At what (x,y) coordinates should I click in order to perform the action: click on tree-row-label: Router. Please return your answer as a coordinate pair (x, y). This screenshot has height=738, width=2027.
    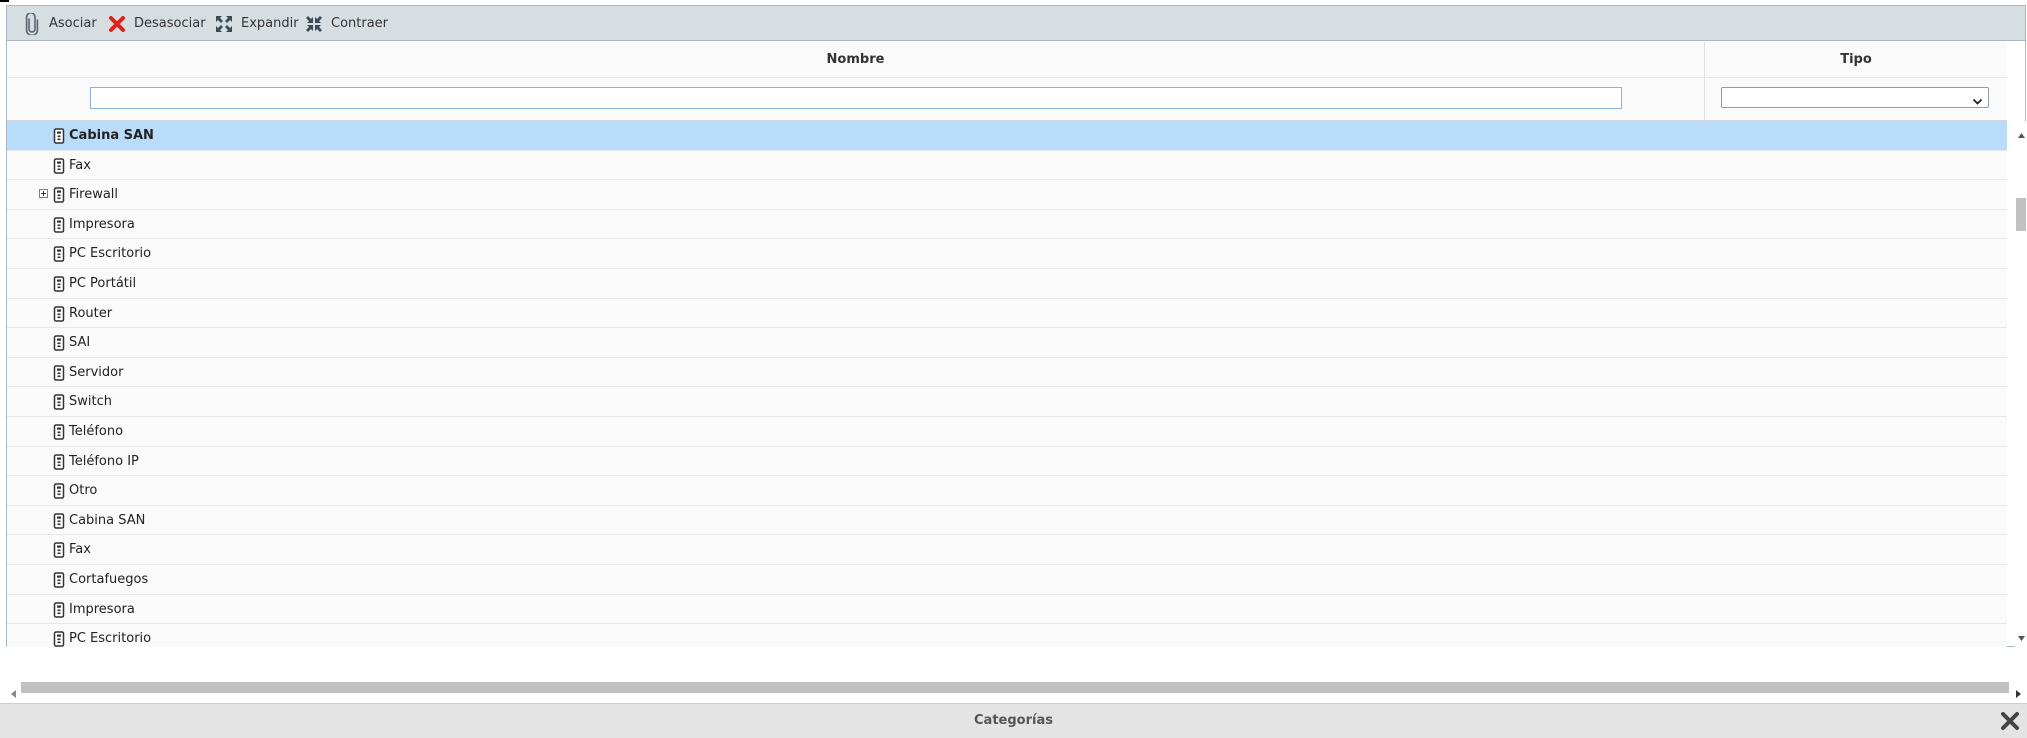
    Looking at the image, I should click on (91, 313).